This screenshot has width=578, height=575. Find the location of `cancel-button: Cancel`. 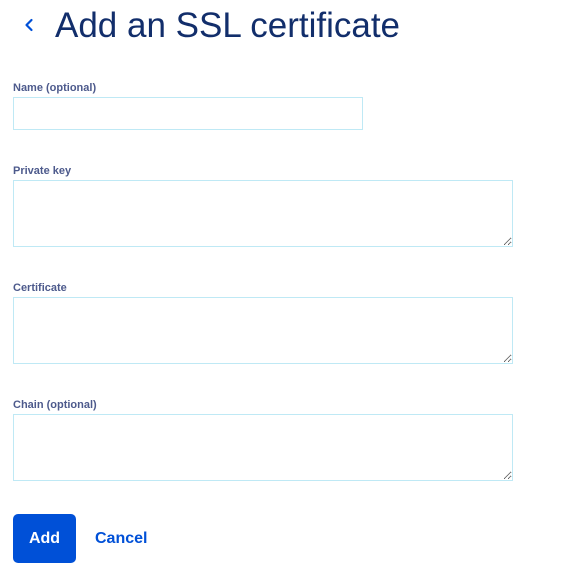

cancel-button: Cancel is located at coordinates (121, 539).